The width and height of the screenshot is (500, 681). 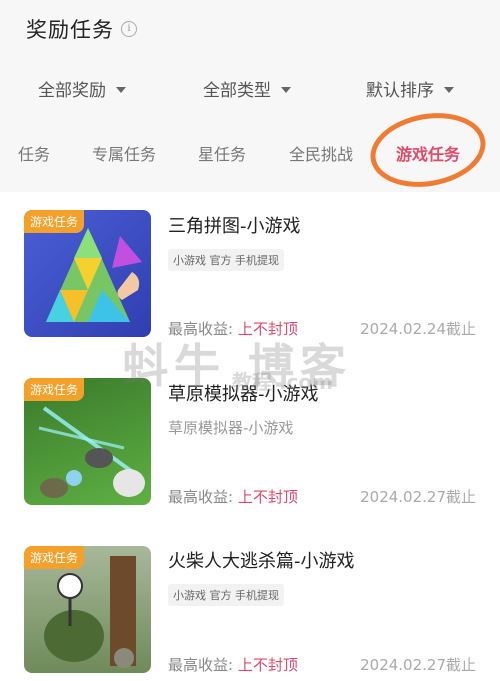 I want to click on tab-exclusive-task: 专属任务, so click(x=124, y=153).